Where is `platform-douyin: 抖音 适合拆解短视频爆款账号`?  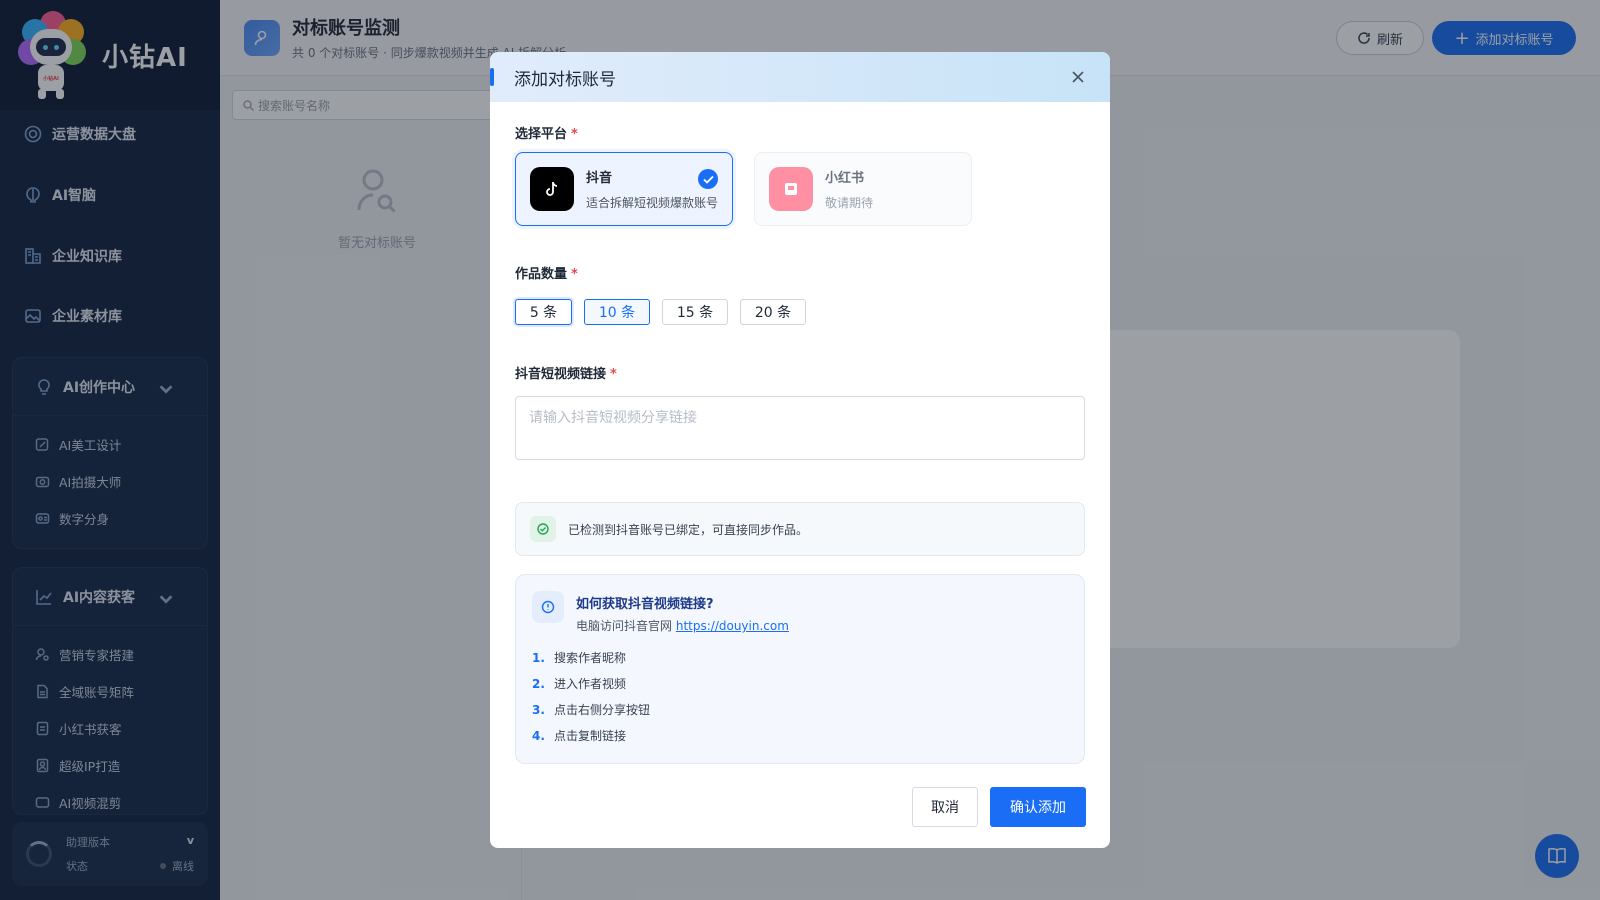
platform-douyin: 抖音 适合拆解短视频爆款账号 is located at coordinates (624, 189).